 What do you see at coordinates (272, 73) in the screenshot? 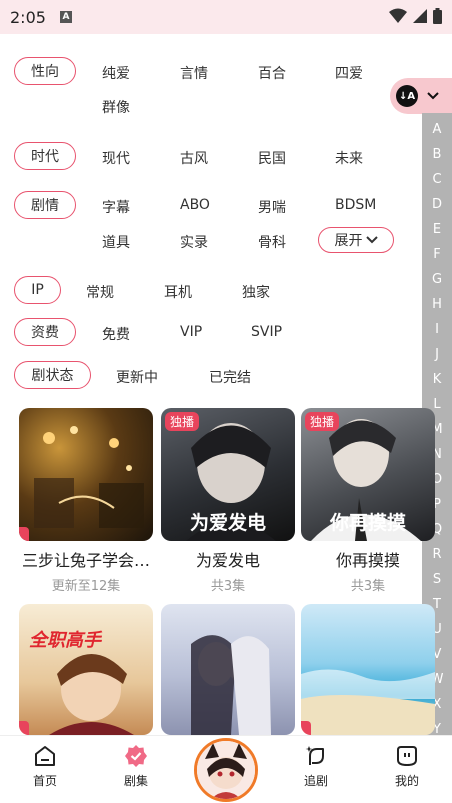
I see `filter-option: 百合` at bounding box center [272, 73].